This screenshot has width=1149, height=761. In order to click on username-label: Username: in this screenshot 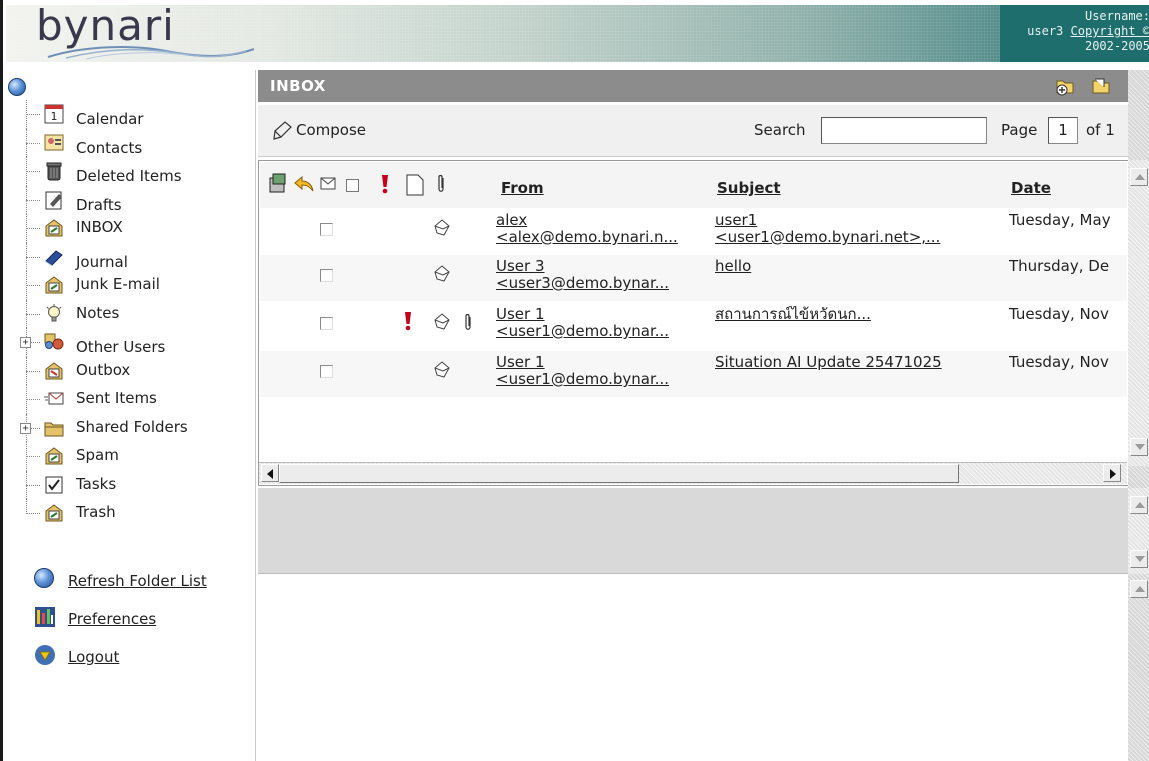, I will do `click(1116, 16)`.